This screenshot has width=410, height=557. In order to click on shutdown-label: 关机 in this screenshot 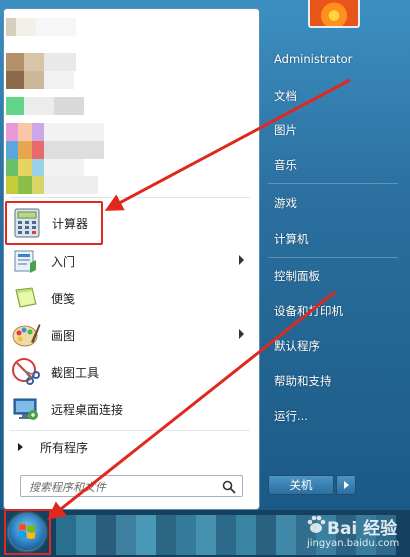, I will do `click(301, 485)`.